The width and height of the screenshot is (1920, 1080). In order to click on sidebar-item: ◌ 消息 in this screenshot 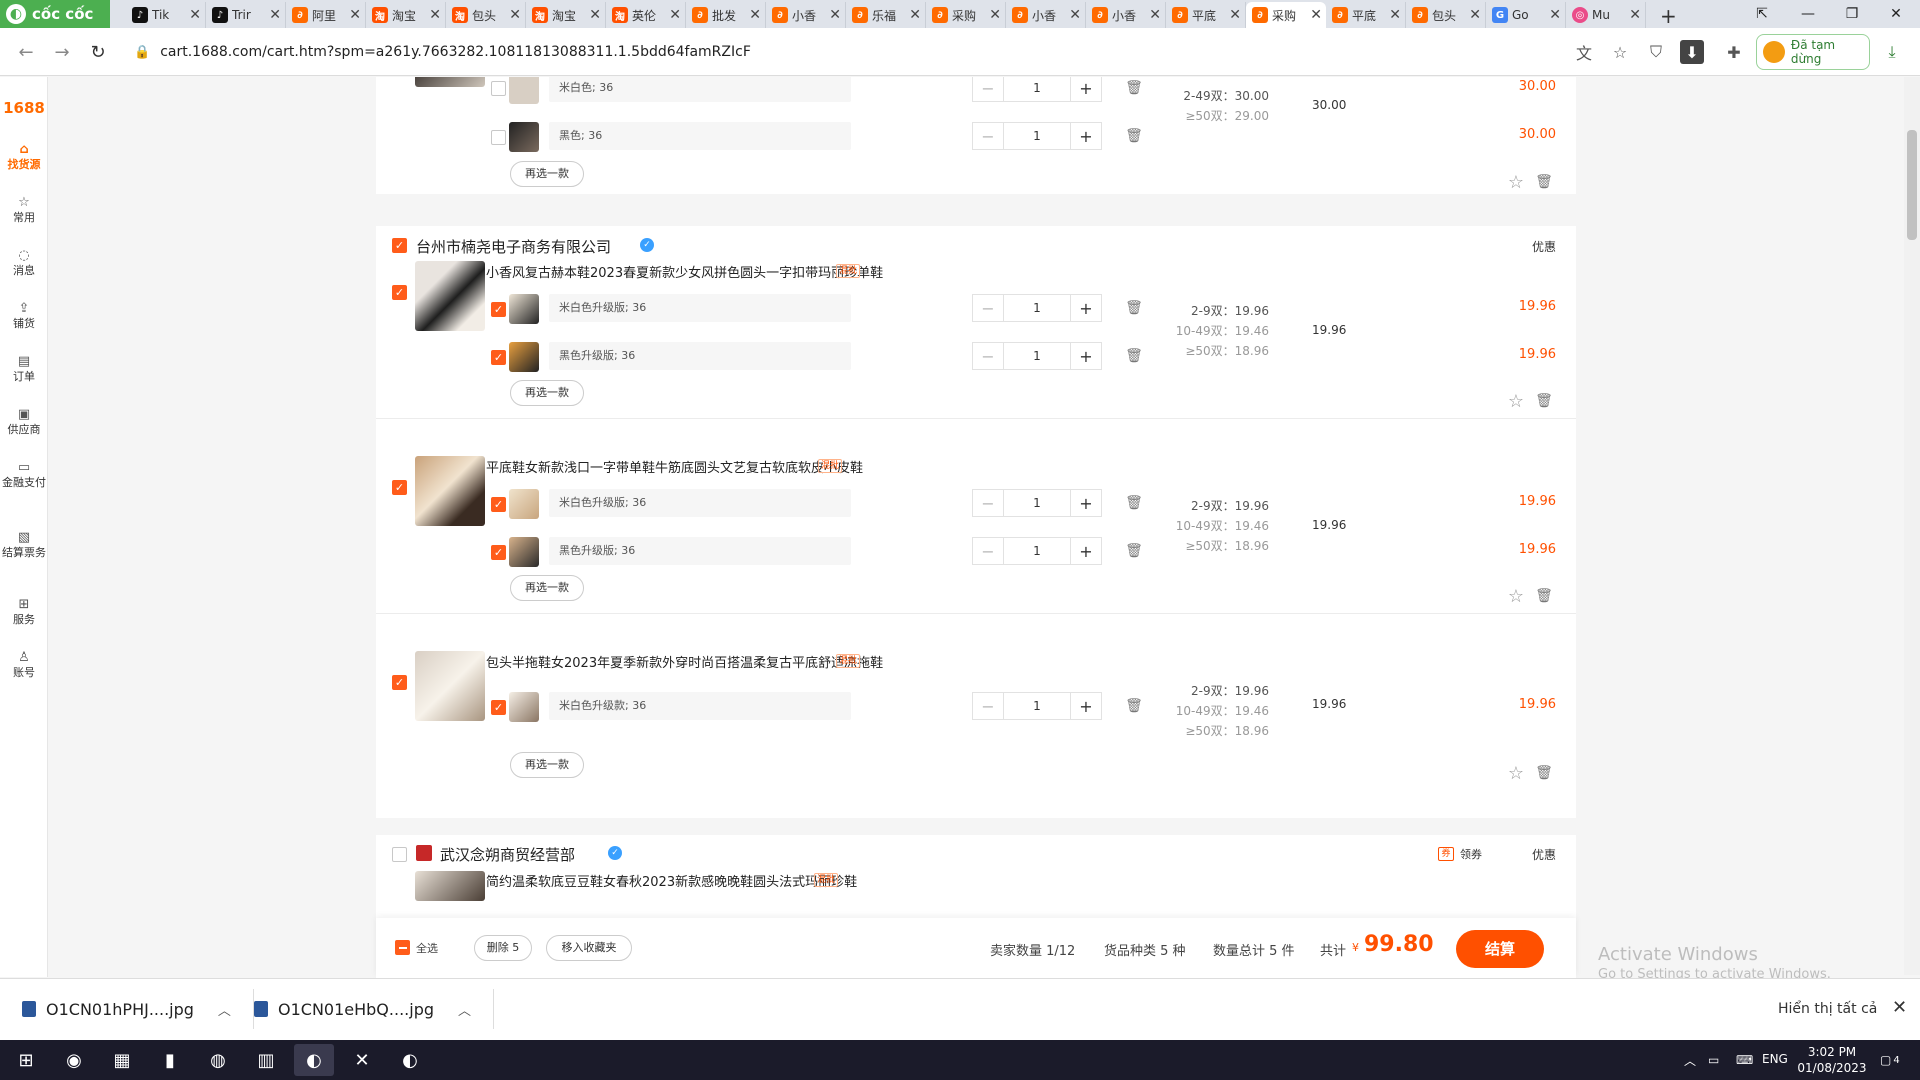, I will do `click(24, 263)`.